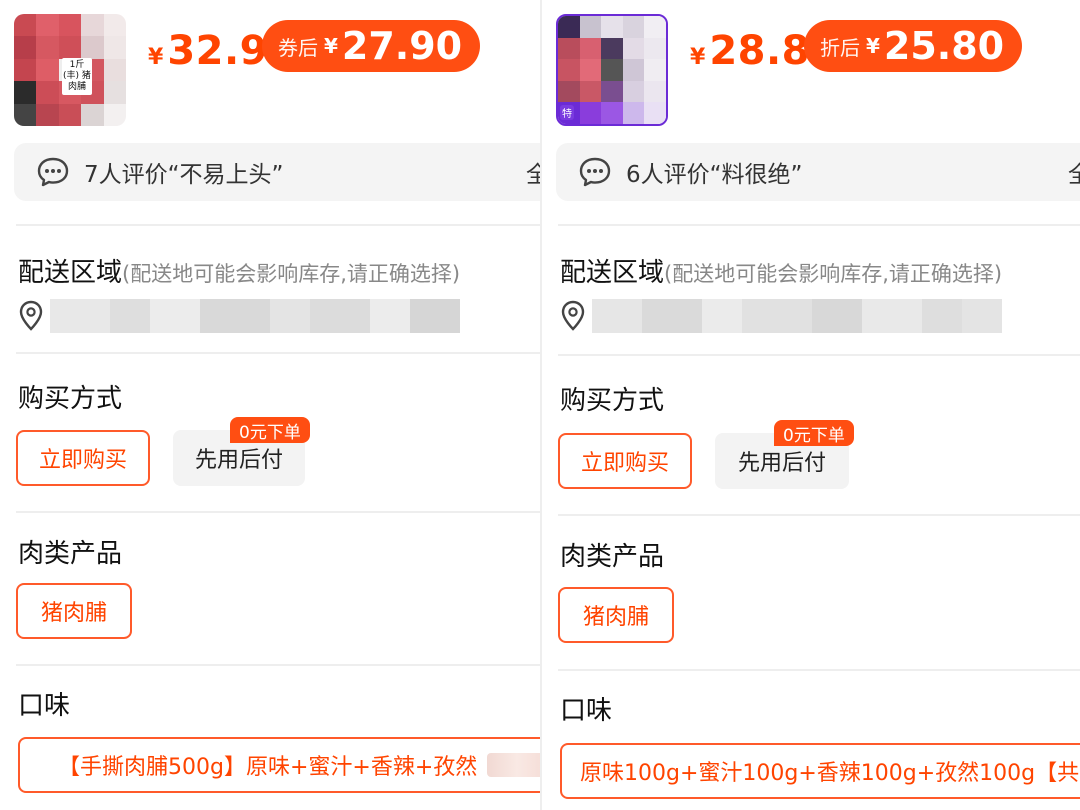 The image size is (1080, 810). I want to click on coupon-price-badge: 券后 ¥ 27.90, so click(371, 46).